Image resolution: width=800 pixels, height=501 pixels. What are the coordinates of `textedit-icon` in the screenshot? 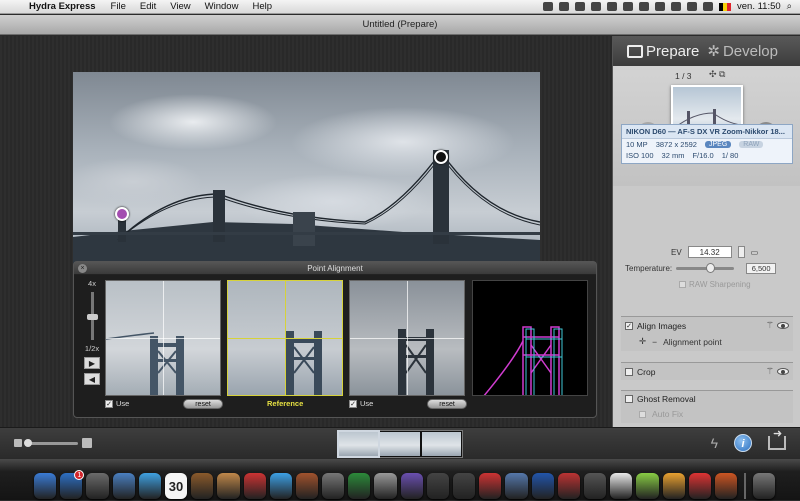 It's located at (411, 486).